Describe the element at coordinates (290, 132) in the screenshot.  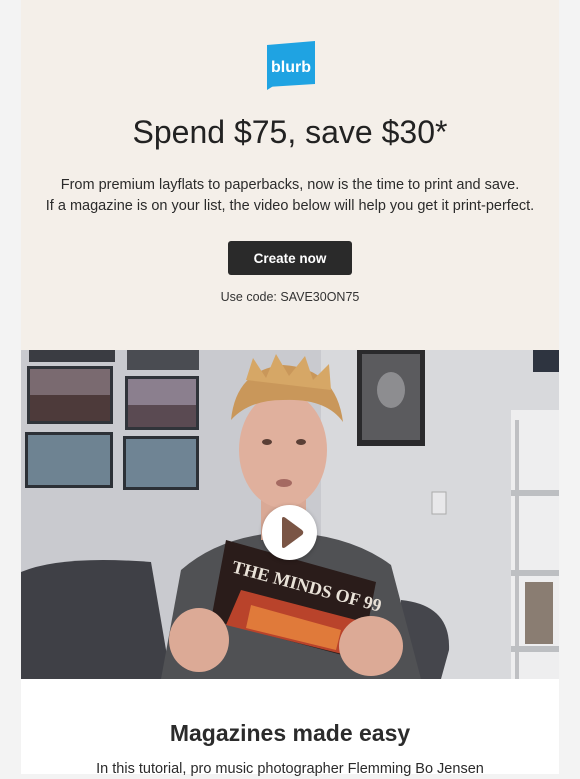
I see `promo-headline: Spend $75, save $30*` at that location.